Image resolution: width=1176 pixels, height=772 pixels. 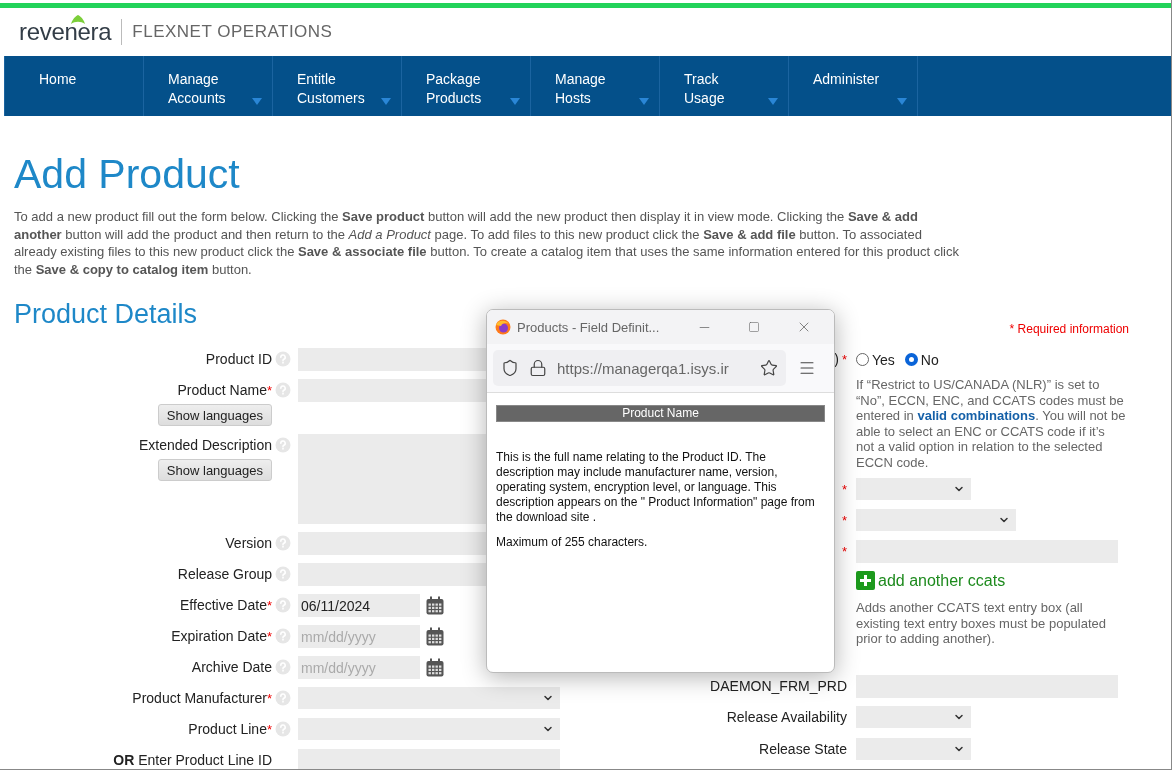 I want to click on nav-menu-item: Package Products, so click(x=466, y=86).